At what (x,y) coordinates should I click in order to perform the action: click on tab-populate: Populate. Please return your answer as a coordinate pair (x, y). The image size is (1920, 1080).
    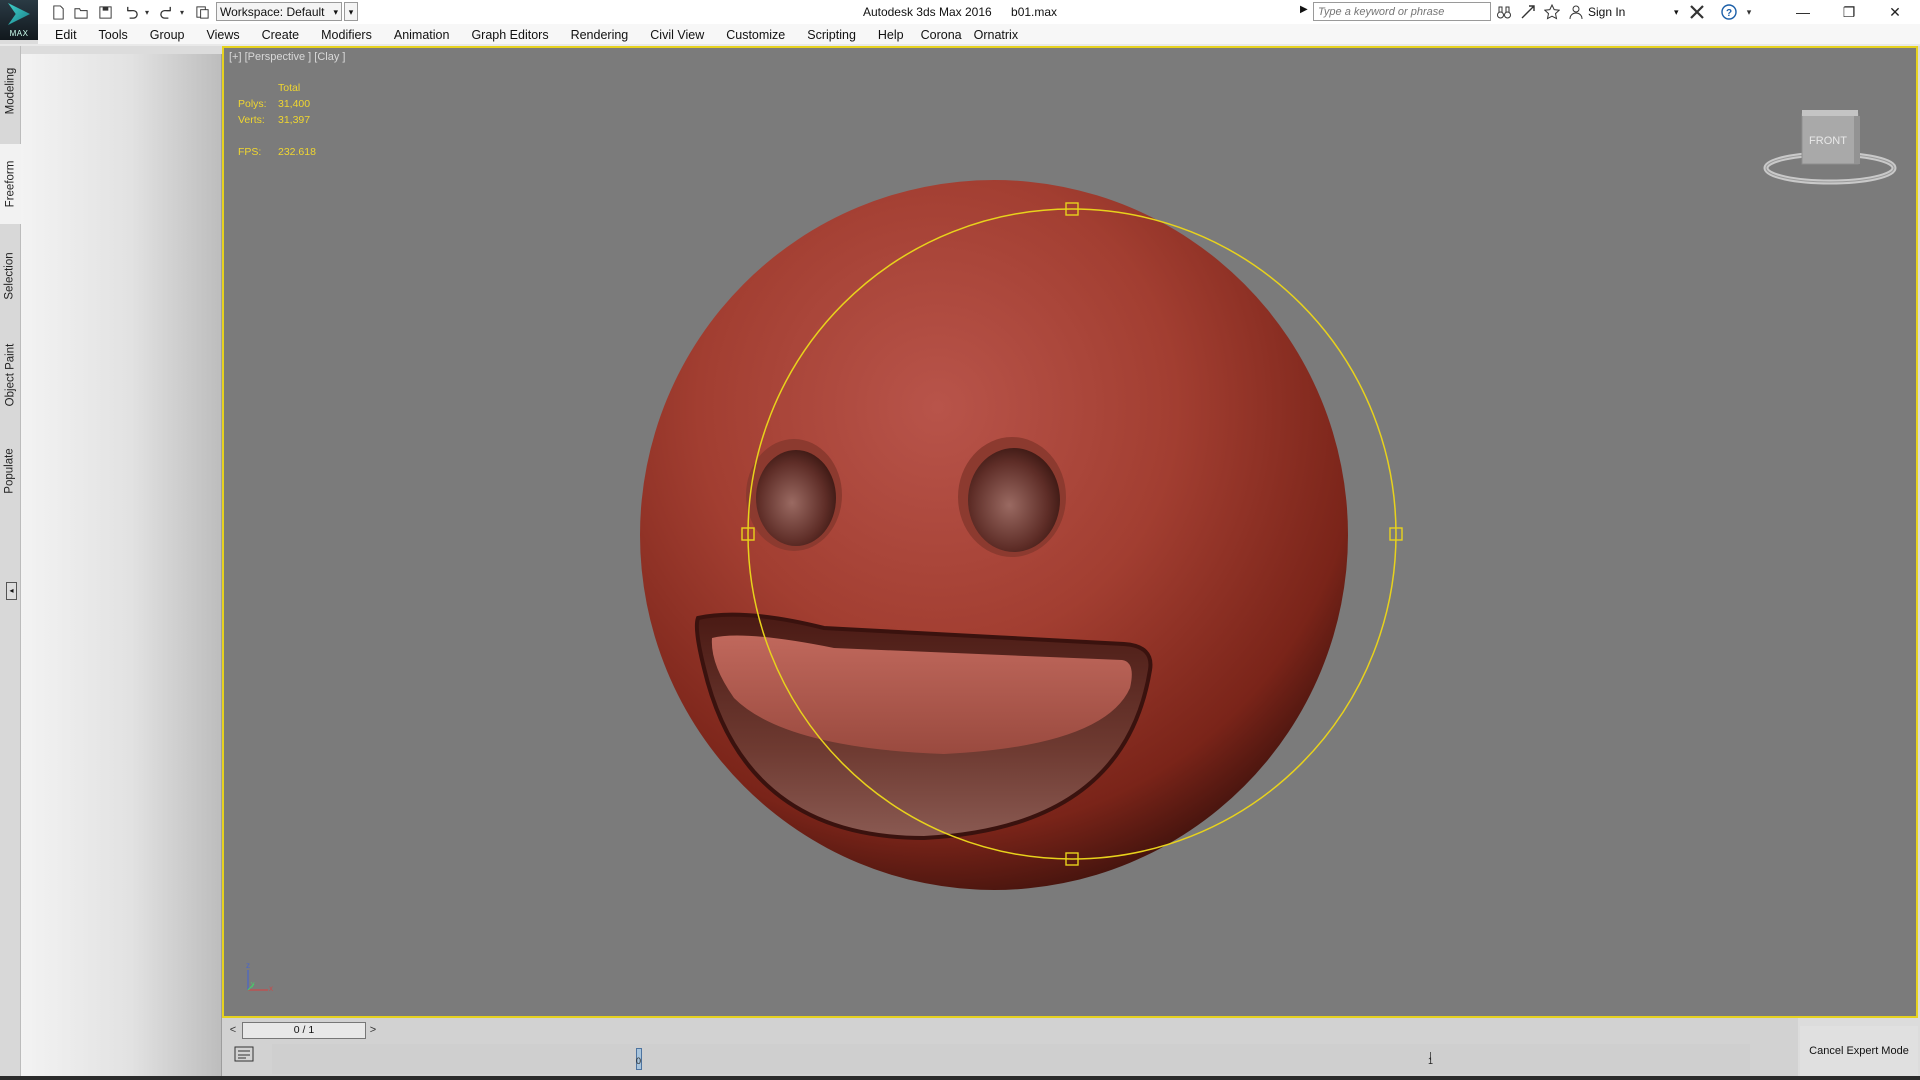
    Looking at the image, I should click on (10, 471).